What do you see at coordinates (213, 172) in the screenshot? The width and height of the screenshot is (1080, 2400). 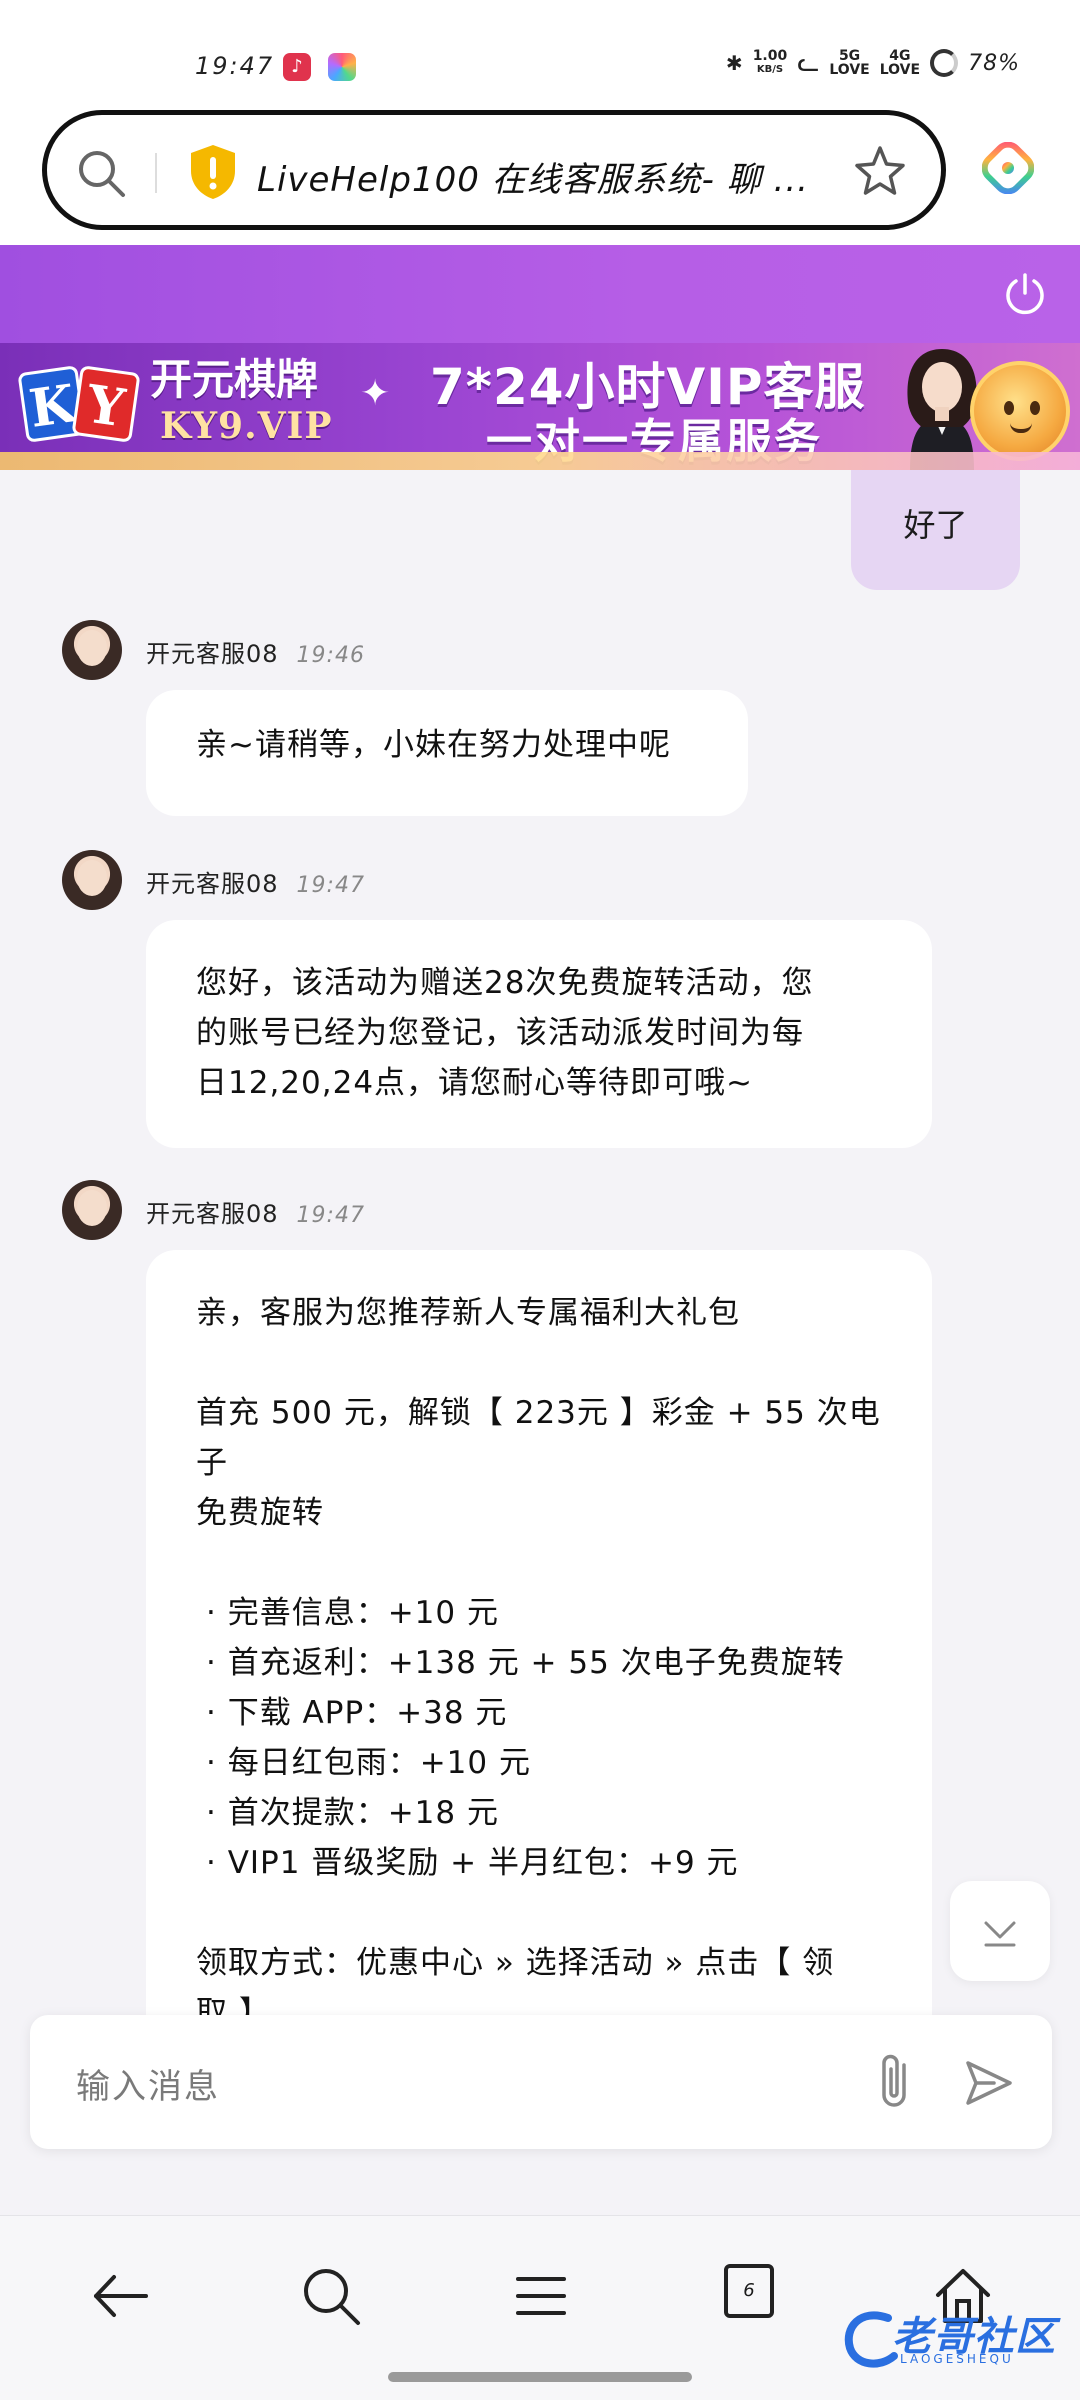 I see `shield-icon` at bounding box center [213, 172].